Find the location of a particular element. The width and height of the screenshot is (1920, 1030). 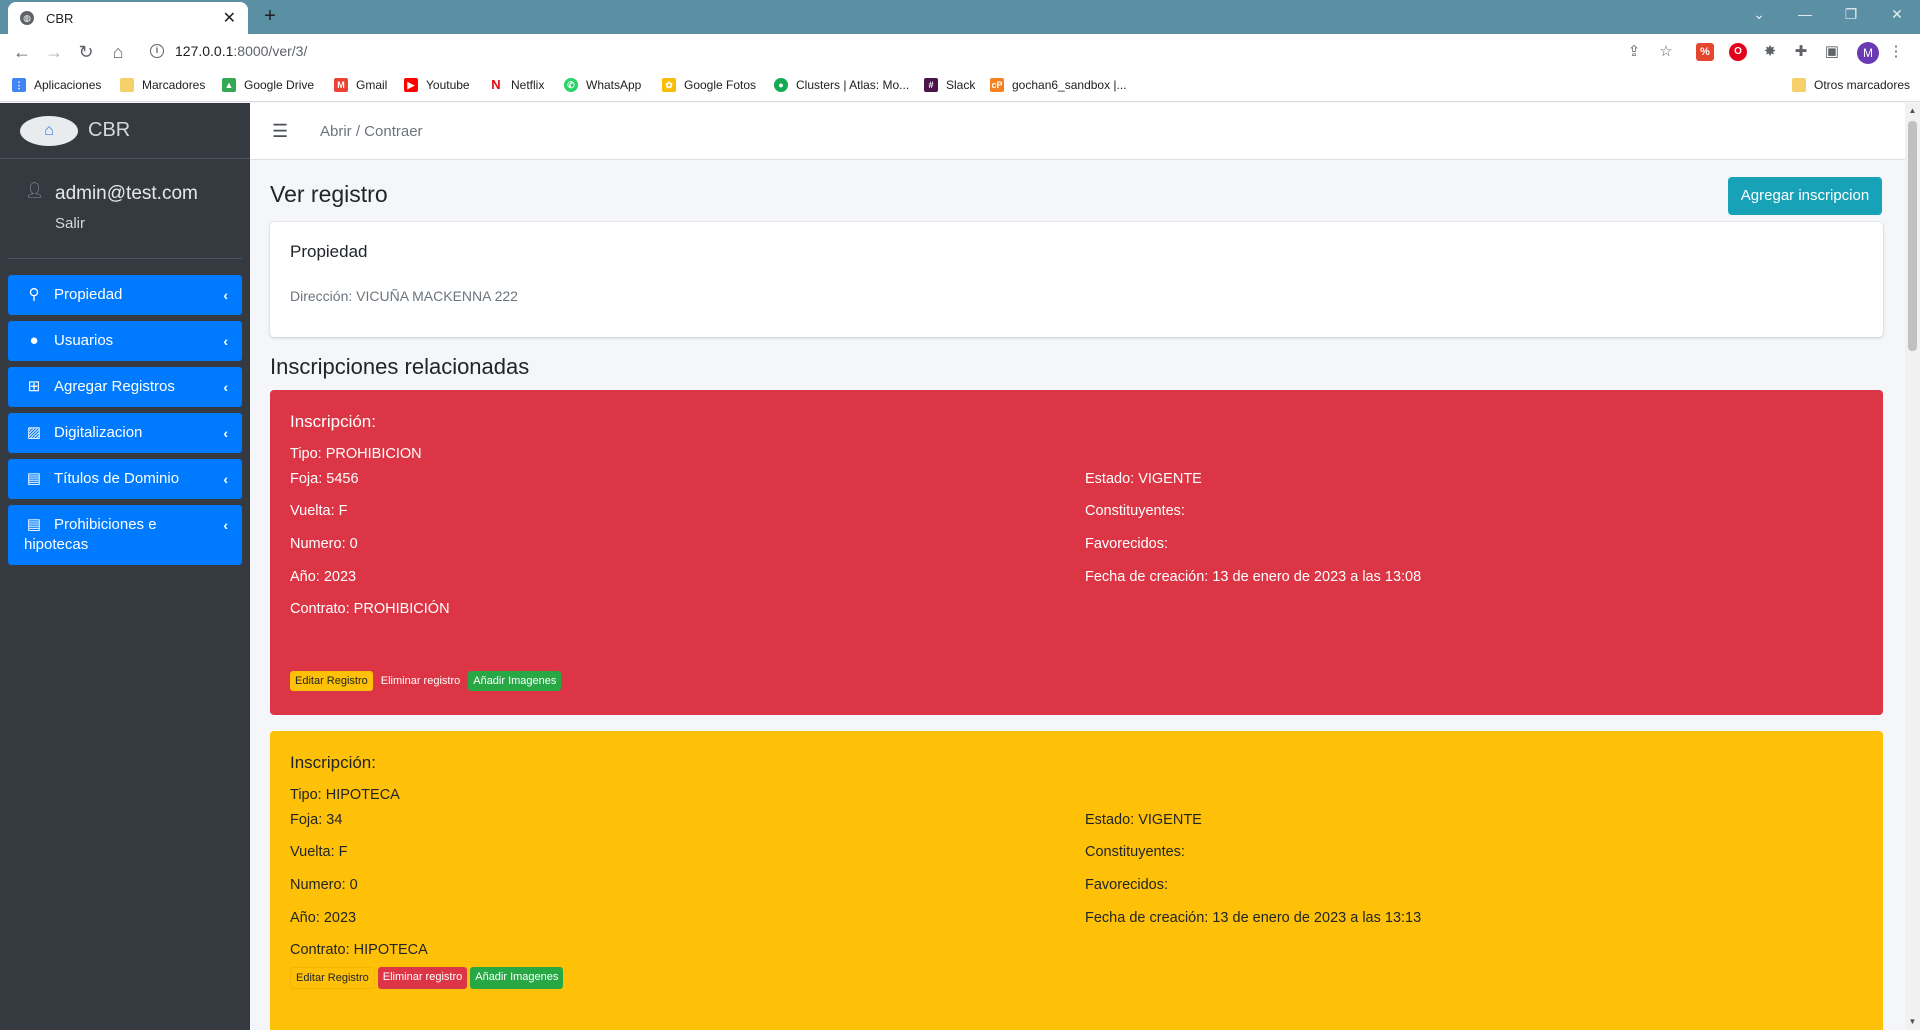

scrollbar-thumb is located at coordinates (1912, 236).